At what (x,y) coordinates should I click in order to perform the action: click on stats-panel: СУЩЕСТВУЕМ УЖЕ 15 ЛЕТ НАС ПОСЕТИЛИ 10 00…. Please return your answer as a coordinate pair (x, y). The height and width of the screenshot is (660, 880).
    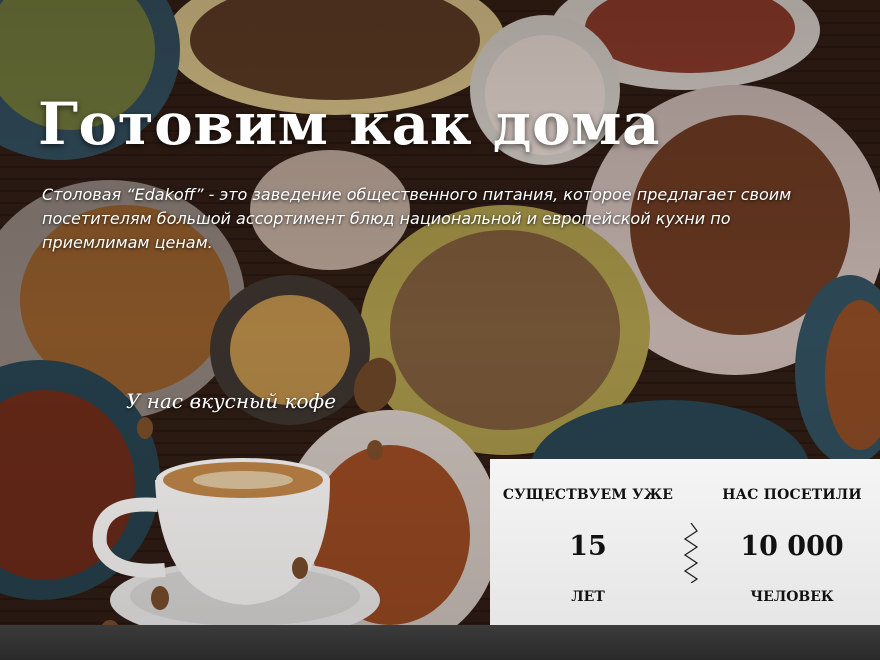
    Looking at the image, I should click on (685, 542).